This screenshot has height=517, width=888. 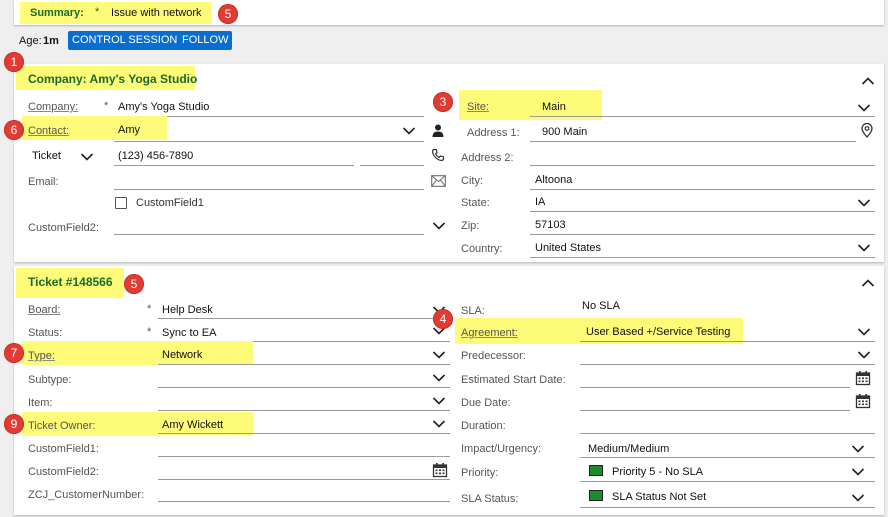 I want to click on customfield1-checkbox, so click(x=121, y=203).